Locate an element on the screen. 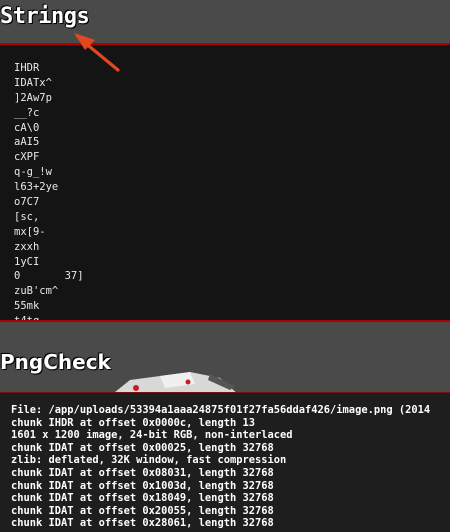 The width and height of the screenshot is (450, 532). pngcheck-section-title: PngCheck is located at coordinates (55, 362).